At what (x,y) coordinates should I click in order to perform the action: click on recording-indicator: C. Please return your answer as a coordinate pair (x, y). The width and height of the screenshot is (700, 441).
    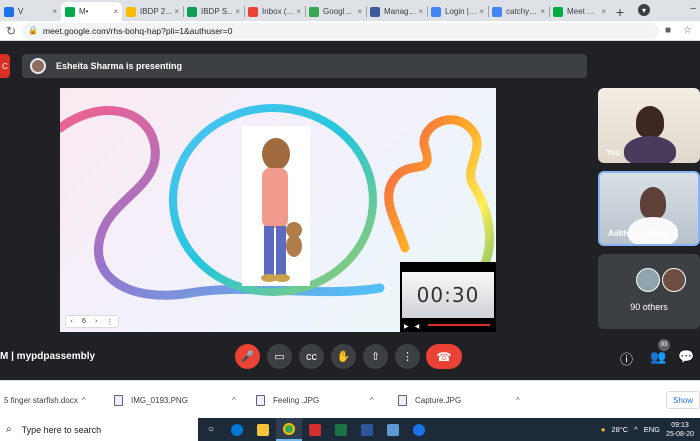
    Looking at the image, I should click on (5, 66).